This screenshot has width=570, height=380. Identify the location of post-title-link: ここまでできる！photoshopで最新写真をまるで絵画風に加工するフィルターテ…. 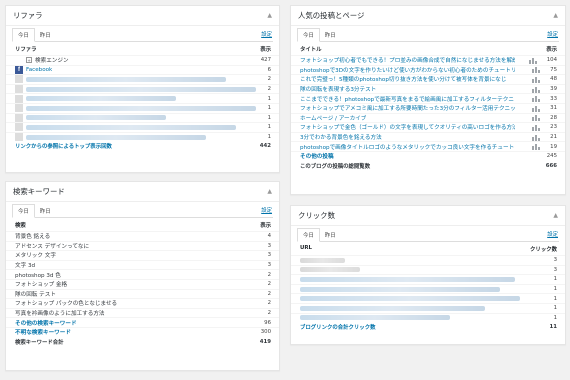
(407, 99).